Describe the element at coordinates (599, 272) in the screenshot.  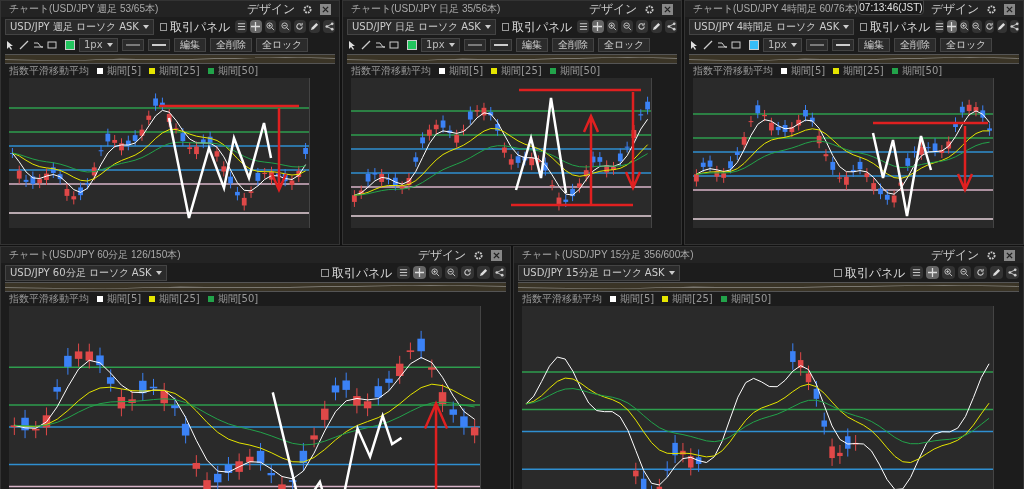
I see `symbol-dropdown: USD/JPY 15分足 ローソク ASK` at that location.